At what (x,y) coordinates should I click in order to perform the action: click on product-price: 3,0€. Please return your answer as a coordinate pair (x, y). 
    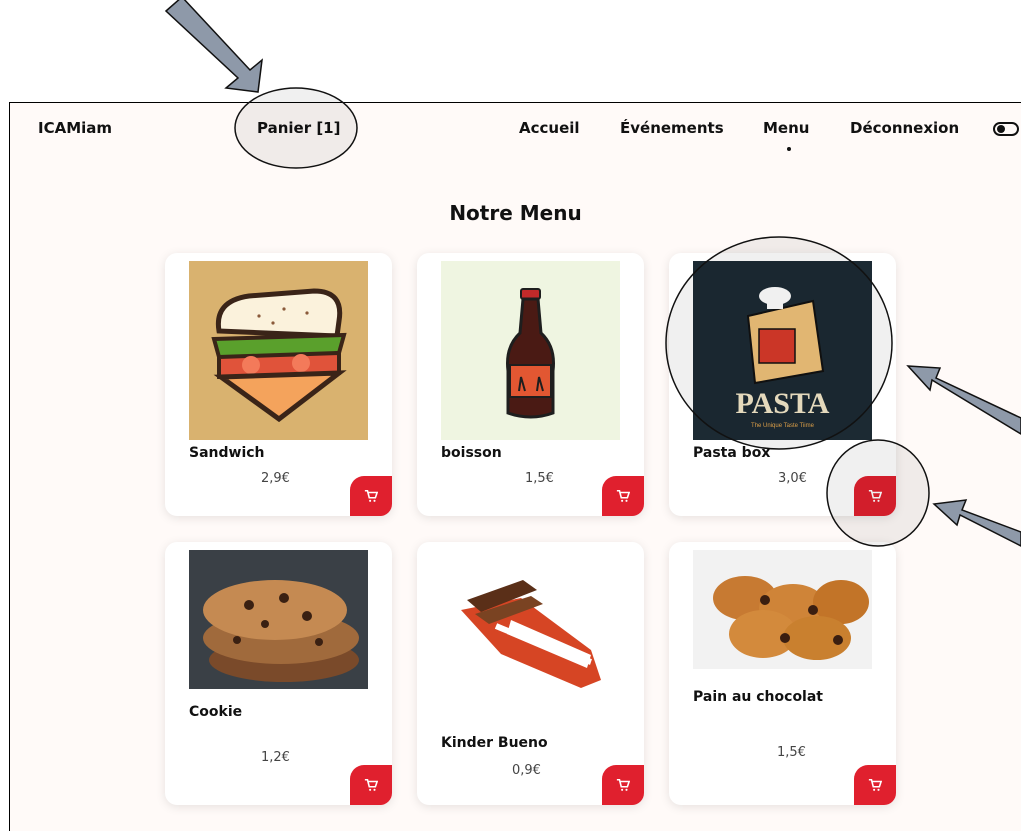
    Looking at the image, I should click on (792, 478).